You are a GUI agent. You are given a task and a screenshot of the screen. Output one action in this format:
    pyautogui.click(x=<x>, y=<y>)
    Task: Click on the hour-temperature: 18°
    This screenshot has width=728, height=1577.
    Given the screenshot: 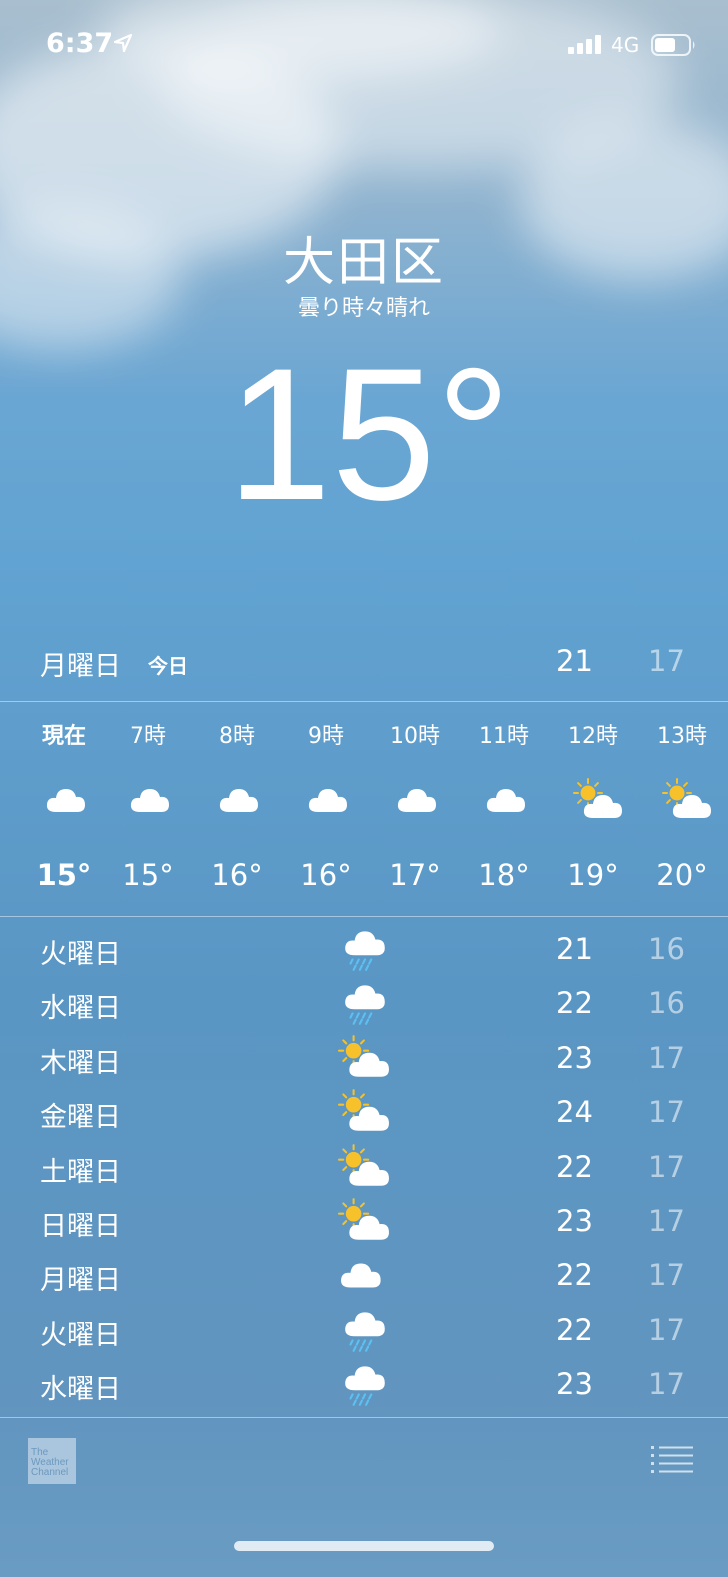 What is the action you would take?
    pyautogui.click(x=504, y=875)
    